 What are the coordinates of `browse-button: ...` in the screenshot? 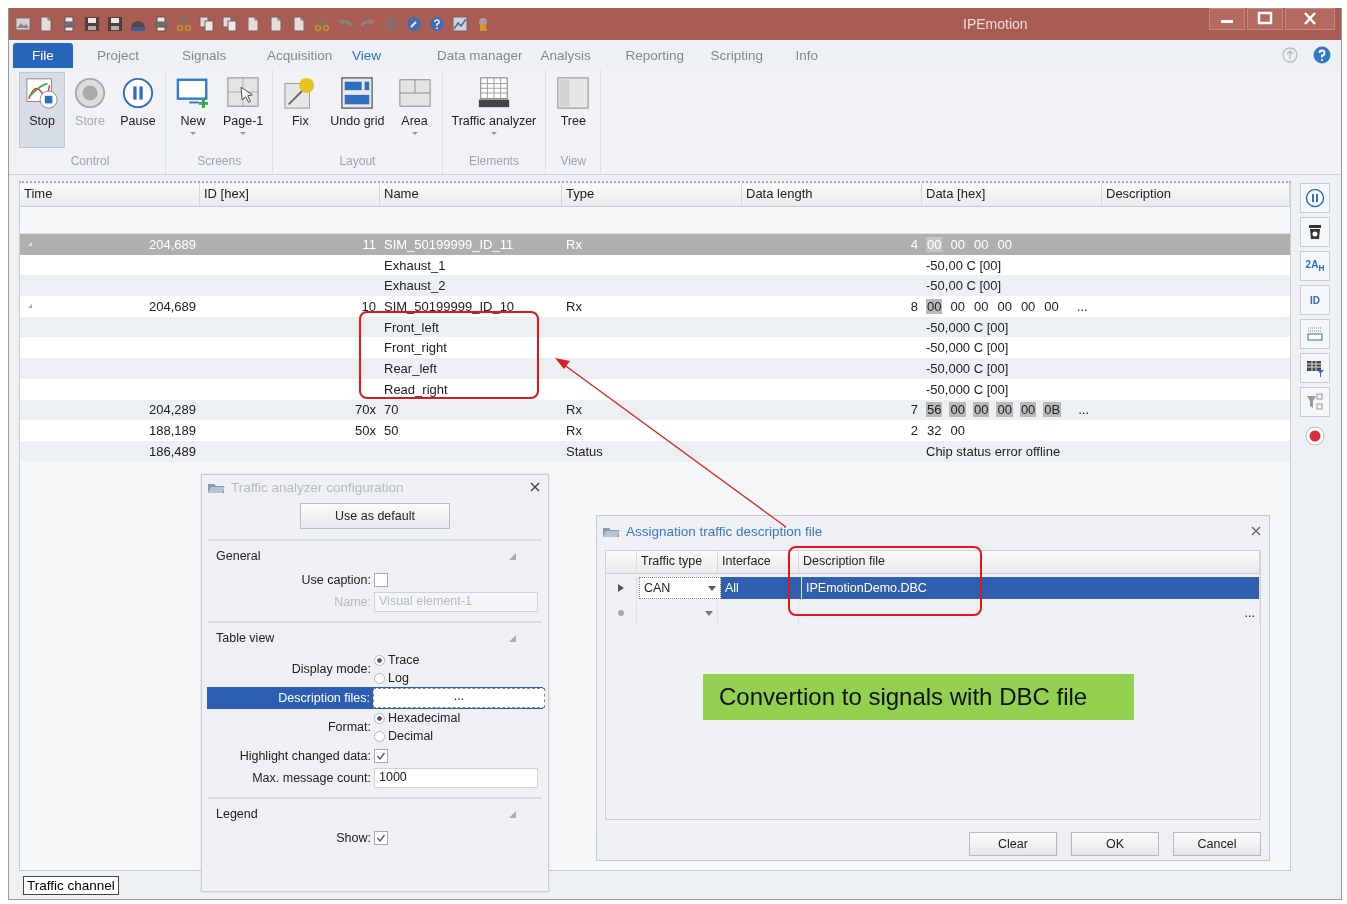 It's located at (1249, 613).